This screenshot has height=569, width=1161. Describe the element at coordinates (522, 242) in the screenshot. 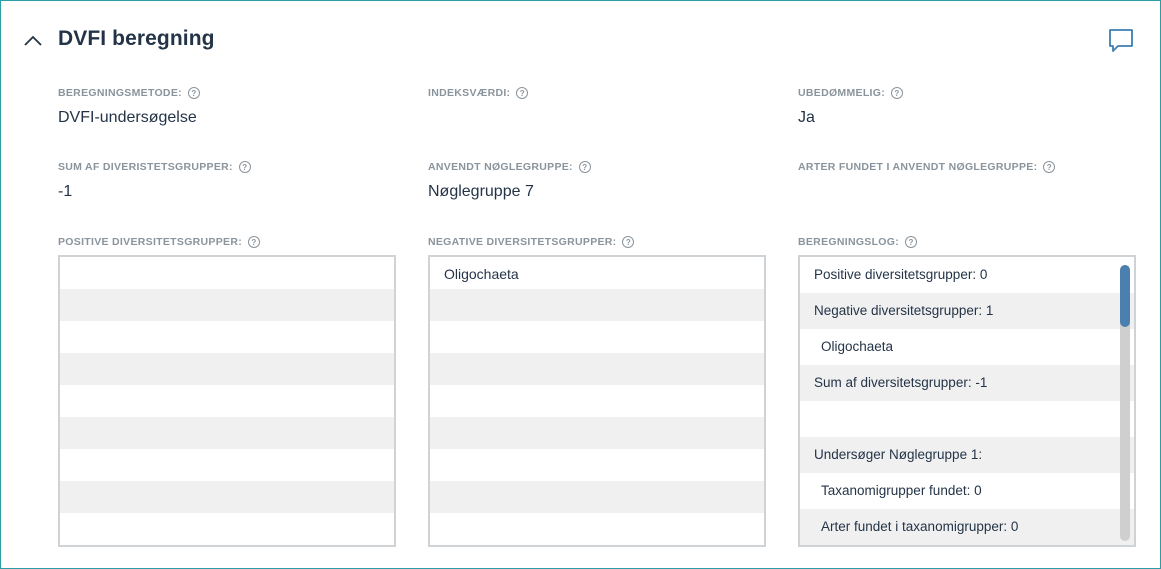

I see `negative-groups-label: NEGATIVE DIVERSITETSGRUPPER:` at that location.